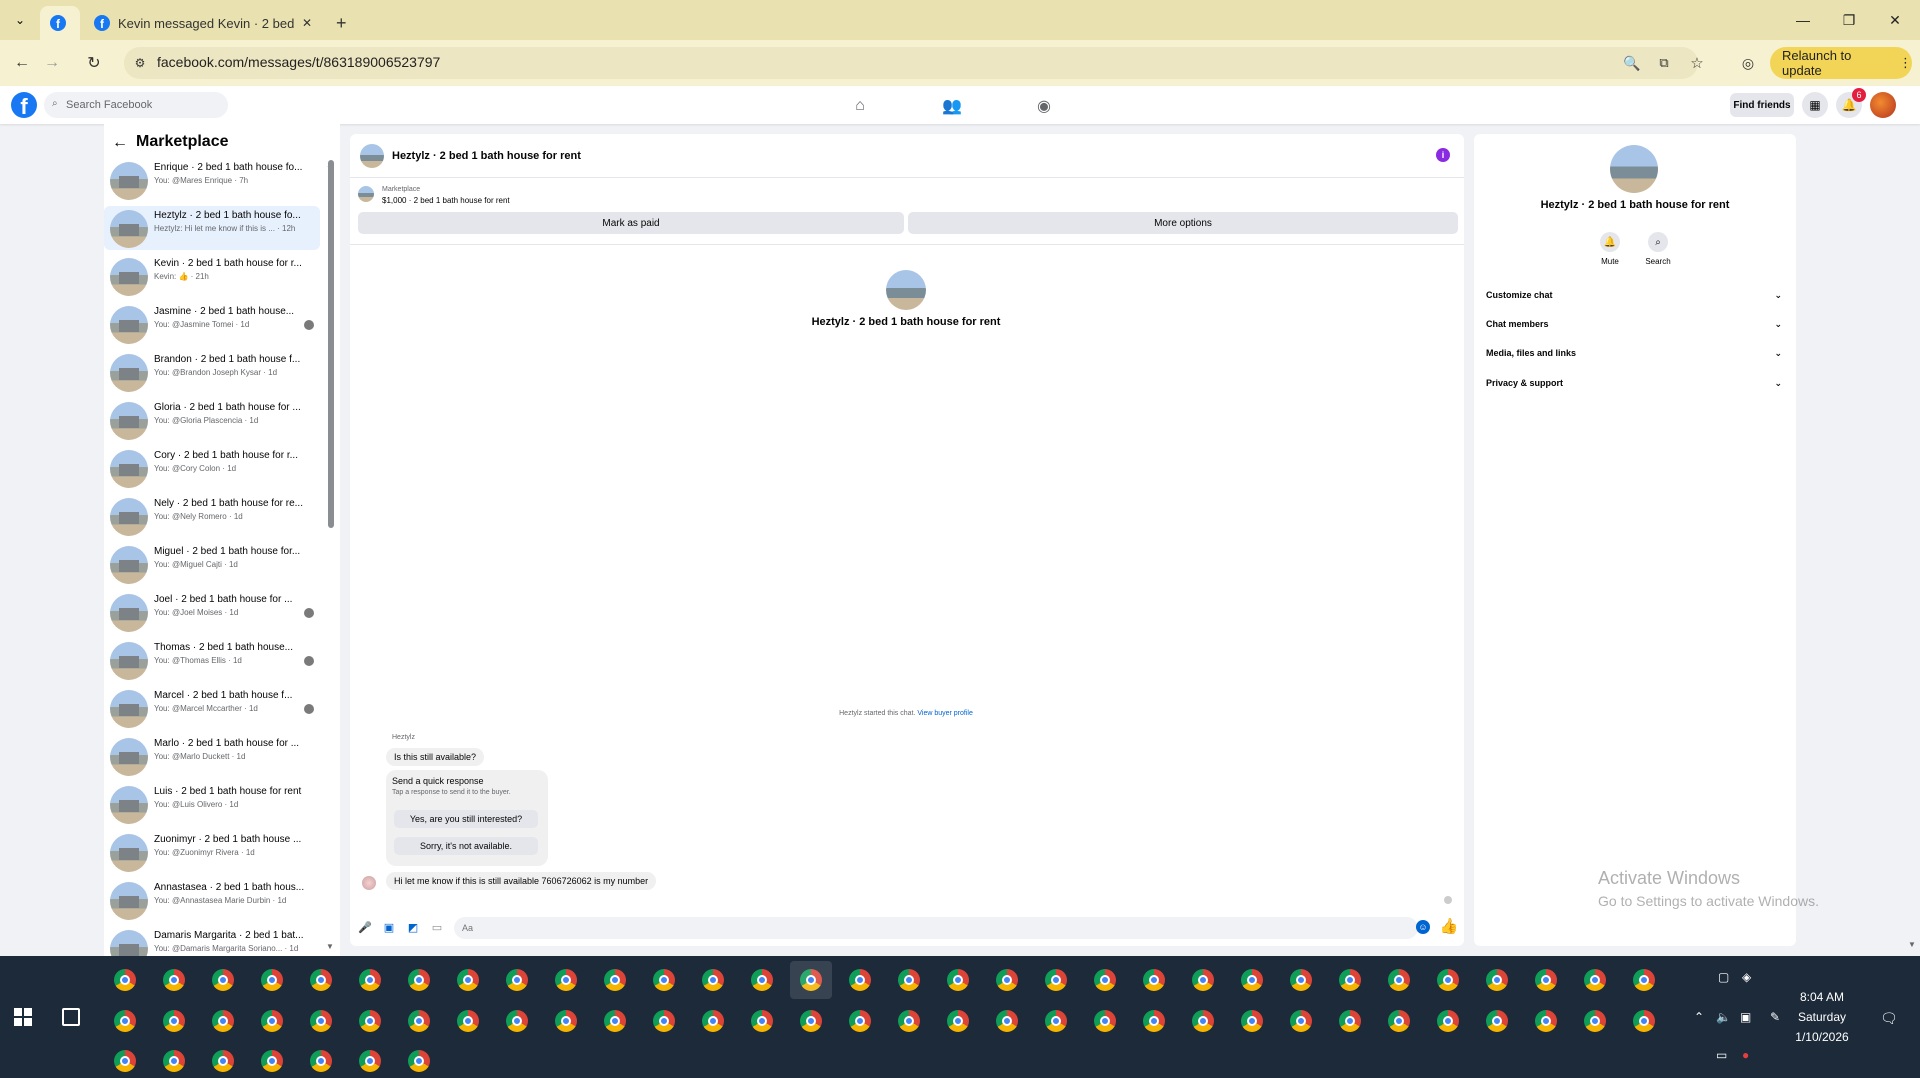  Describe the element at coordinates (1746, 977) in the screenshot. I see `security-icon: ◈` at that location.